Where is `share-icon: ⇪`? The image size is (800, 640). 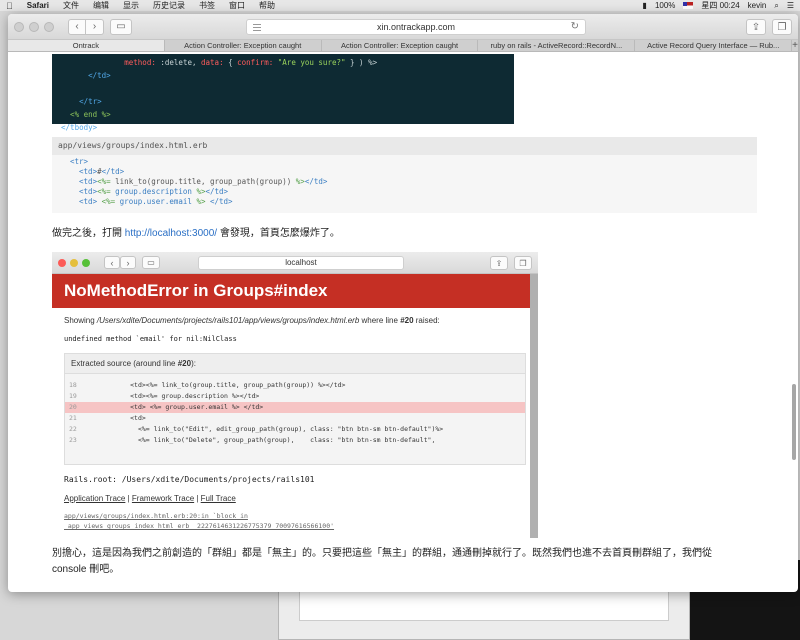
share-icon: ⇪ is located at coordinates (756, 27).